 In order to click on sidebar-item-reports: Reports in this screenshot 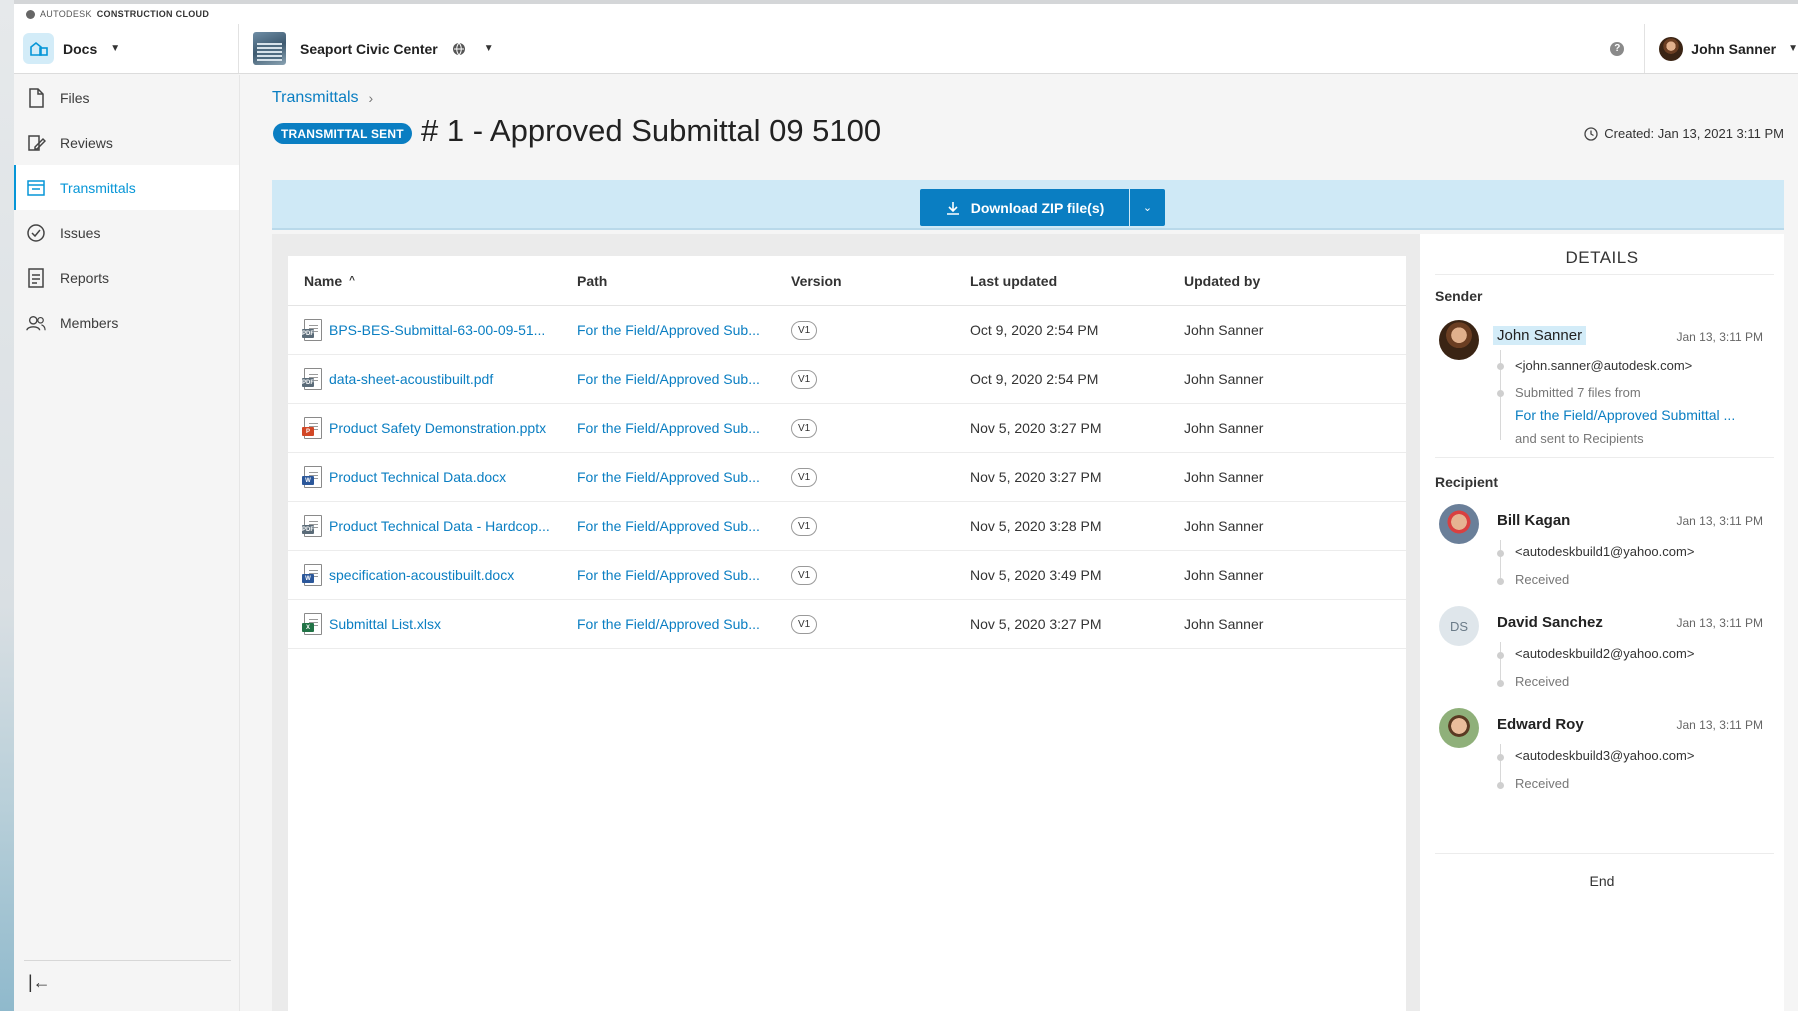, I will do `click(126, 277)`.